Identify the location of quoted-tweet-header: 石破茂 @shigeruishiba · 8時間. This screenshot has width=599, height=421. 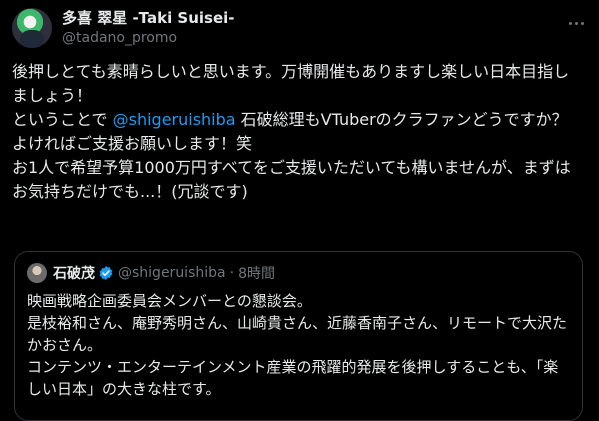
(151, 273).